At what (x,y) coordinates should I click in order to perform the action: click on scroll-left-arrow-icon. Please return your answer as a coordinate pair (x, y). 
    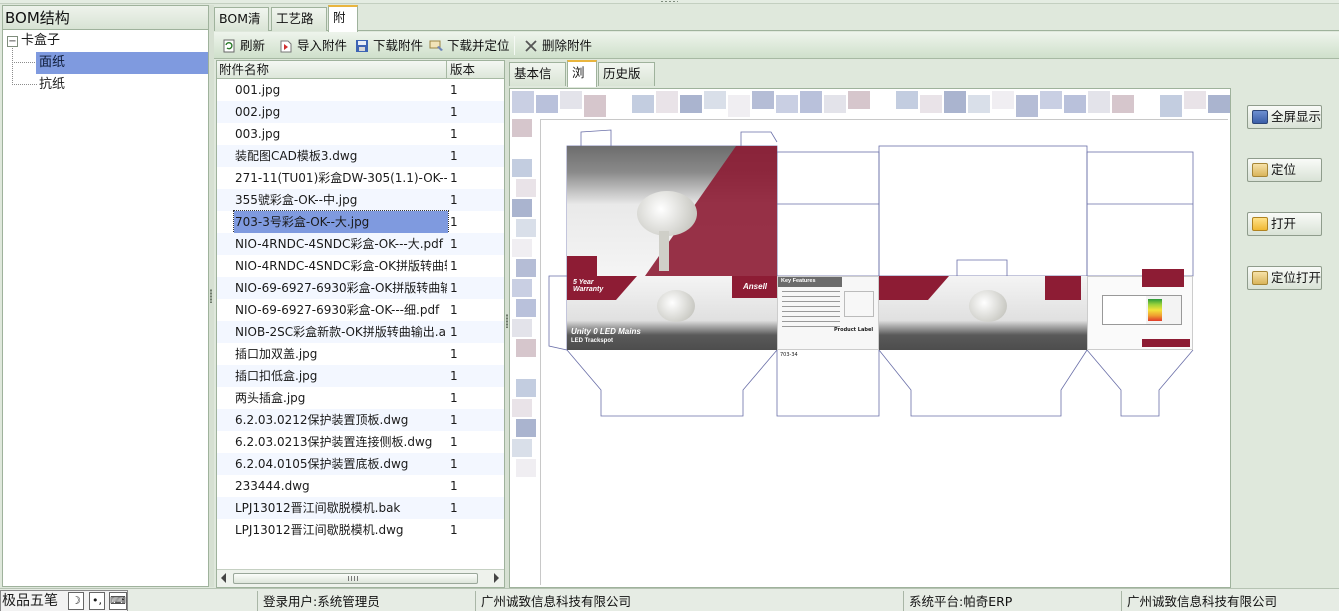
    Looking at the image, I should click on (223, 578).